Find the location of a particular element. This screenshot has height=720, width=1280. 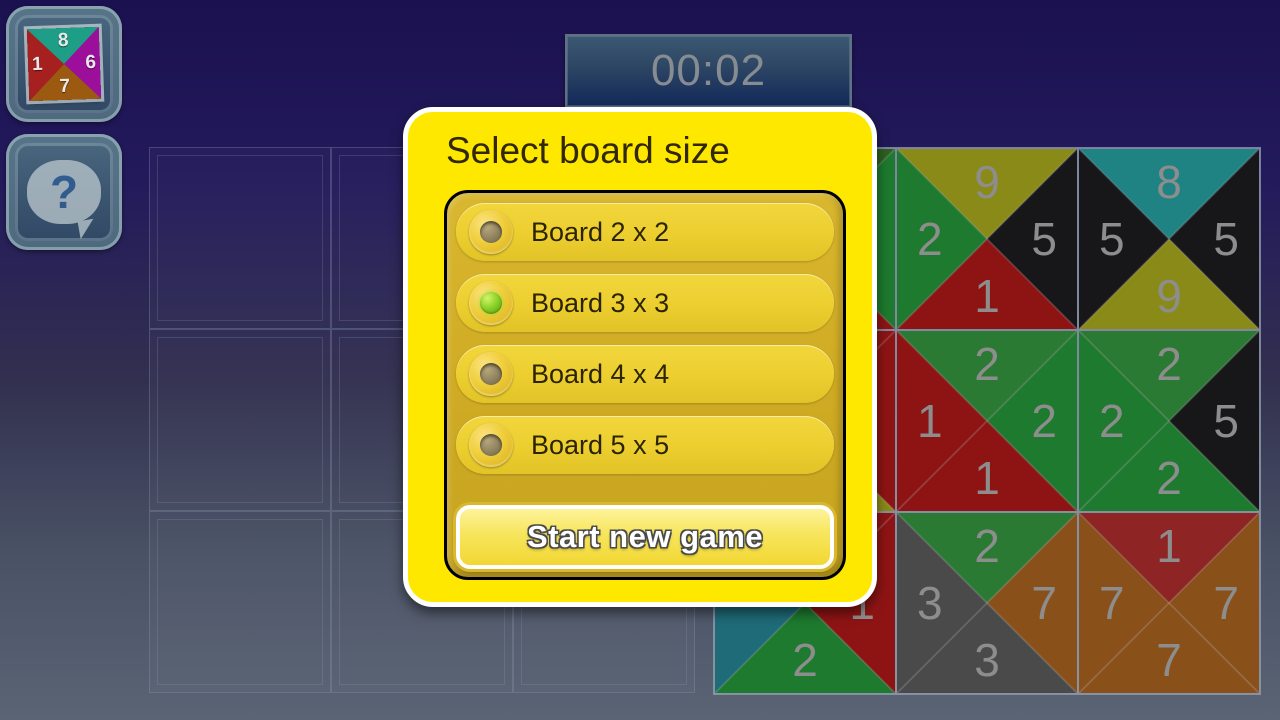

game-timer: 00:02 is located at coordinates (708, 71).